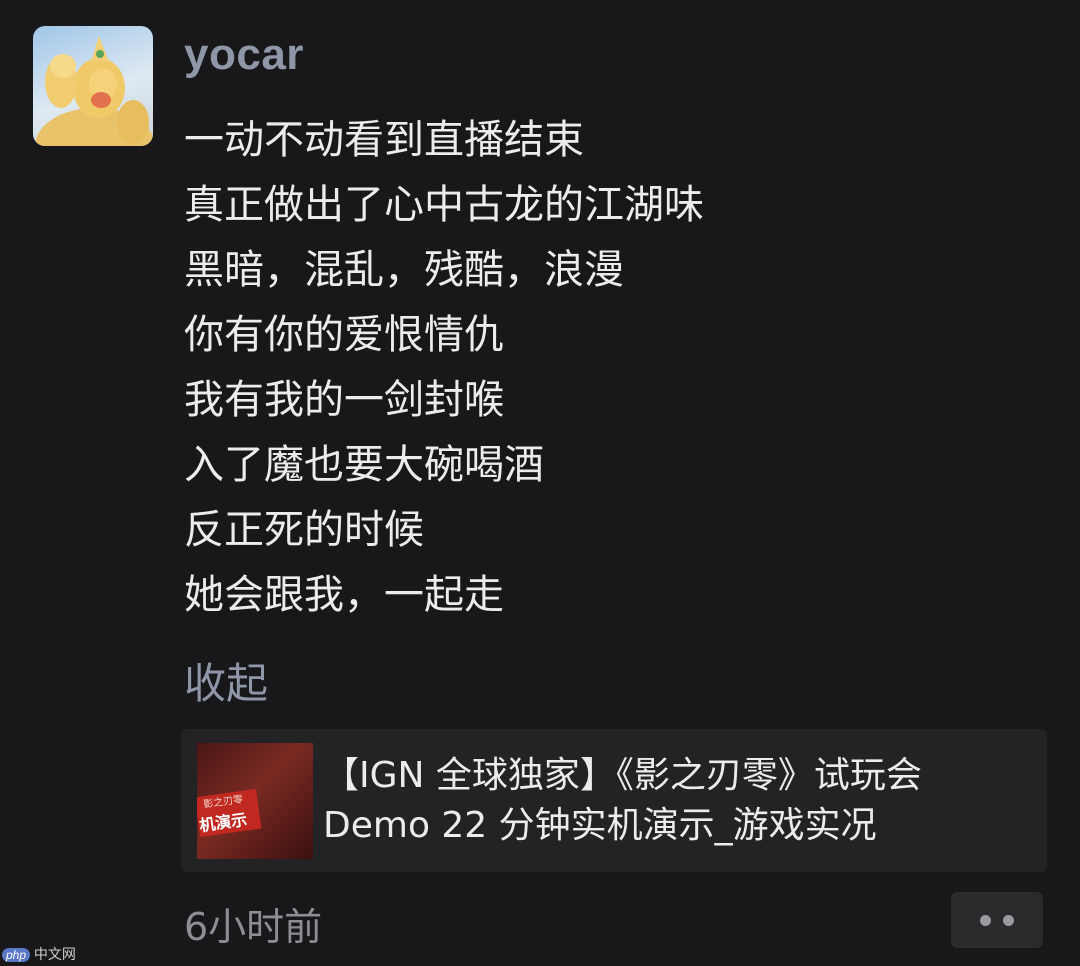 The width and height of the screenshot is (1080, 966). Describe the element at coordinates (444, 205) in the screenshot. I see `post-line: 真正做出了心中古龙的江湖味` at that location.